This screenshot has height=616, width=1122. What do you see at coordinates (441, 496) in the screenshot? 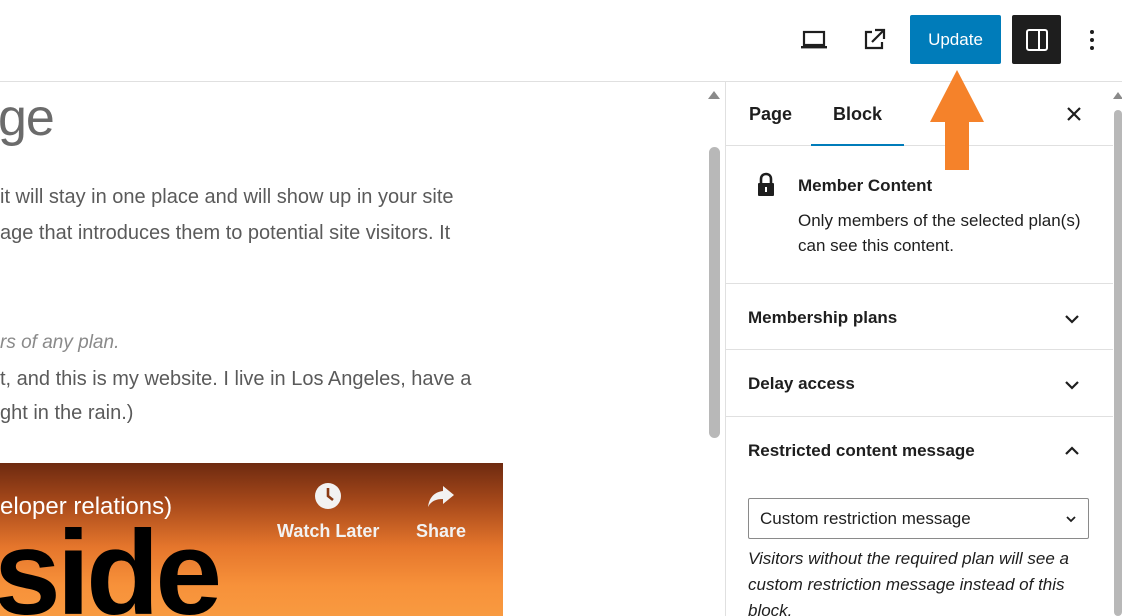
I see `share-arrow-icon` at bounding box center [441, 496].